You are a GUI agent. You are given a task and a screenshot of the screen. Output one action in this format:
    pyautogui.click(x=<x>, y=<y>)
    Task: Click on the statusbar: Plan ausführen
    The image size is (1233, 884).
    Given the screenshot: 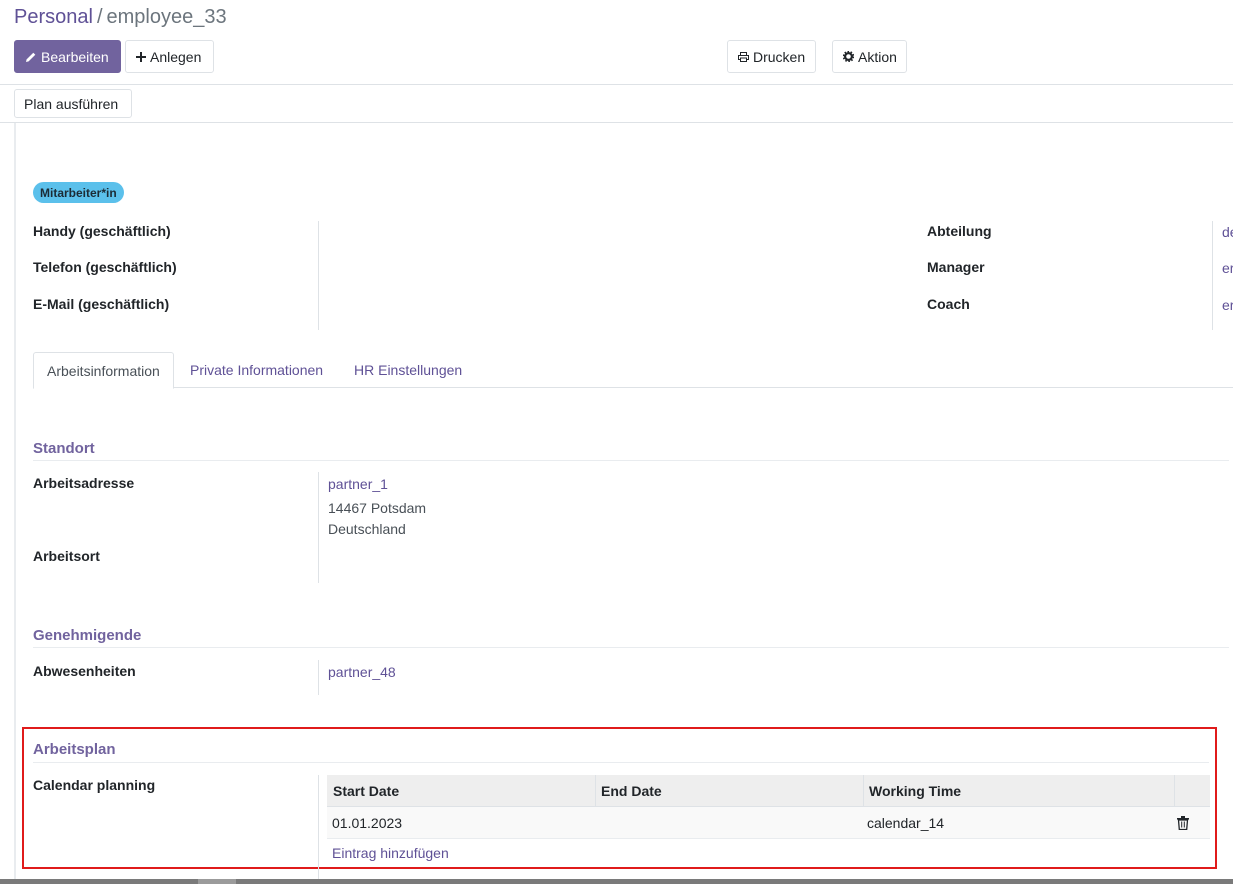 What is the action you would take?
    pyautogui.click(x=616, y=104)
    